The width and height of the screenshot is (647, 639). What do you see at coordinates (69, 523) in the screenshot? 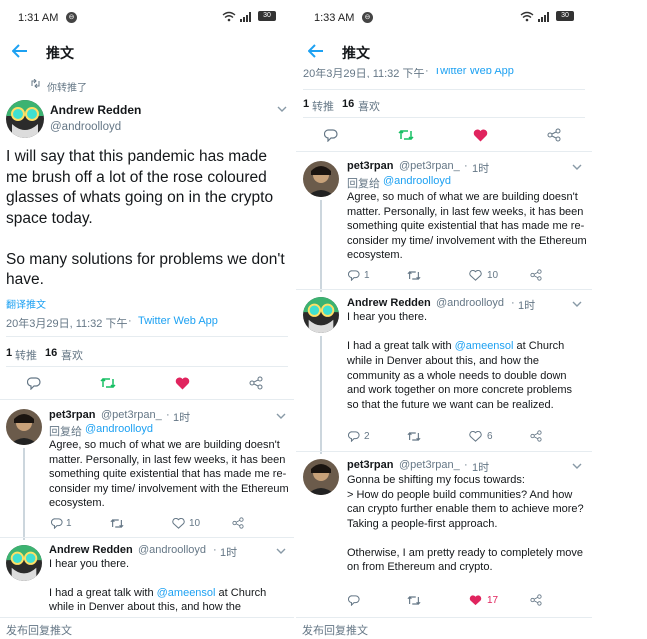
I see `reply-count: 1` at bounding box center [69, 523].